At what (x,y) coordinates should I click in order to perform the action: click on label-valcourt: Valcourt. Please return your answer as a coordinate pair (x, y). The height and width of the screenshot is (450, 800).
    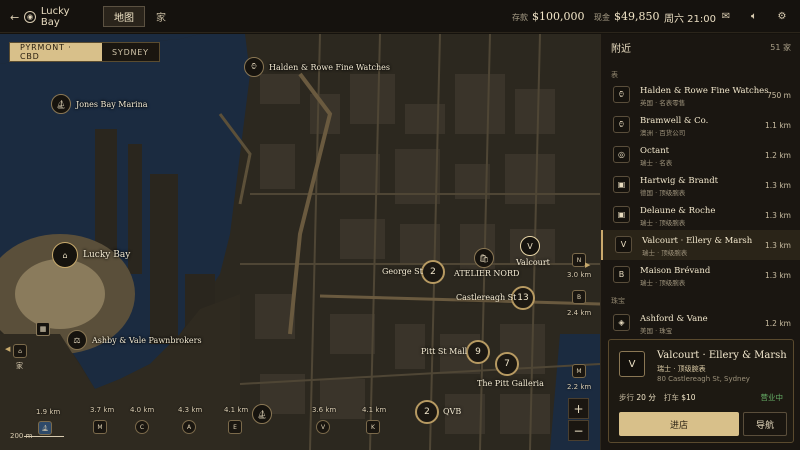
    Looking at the image, I should click on (533, 262).